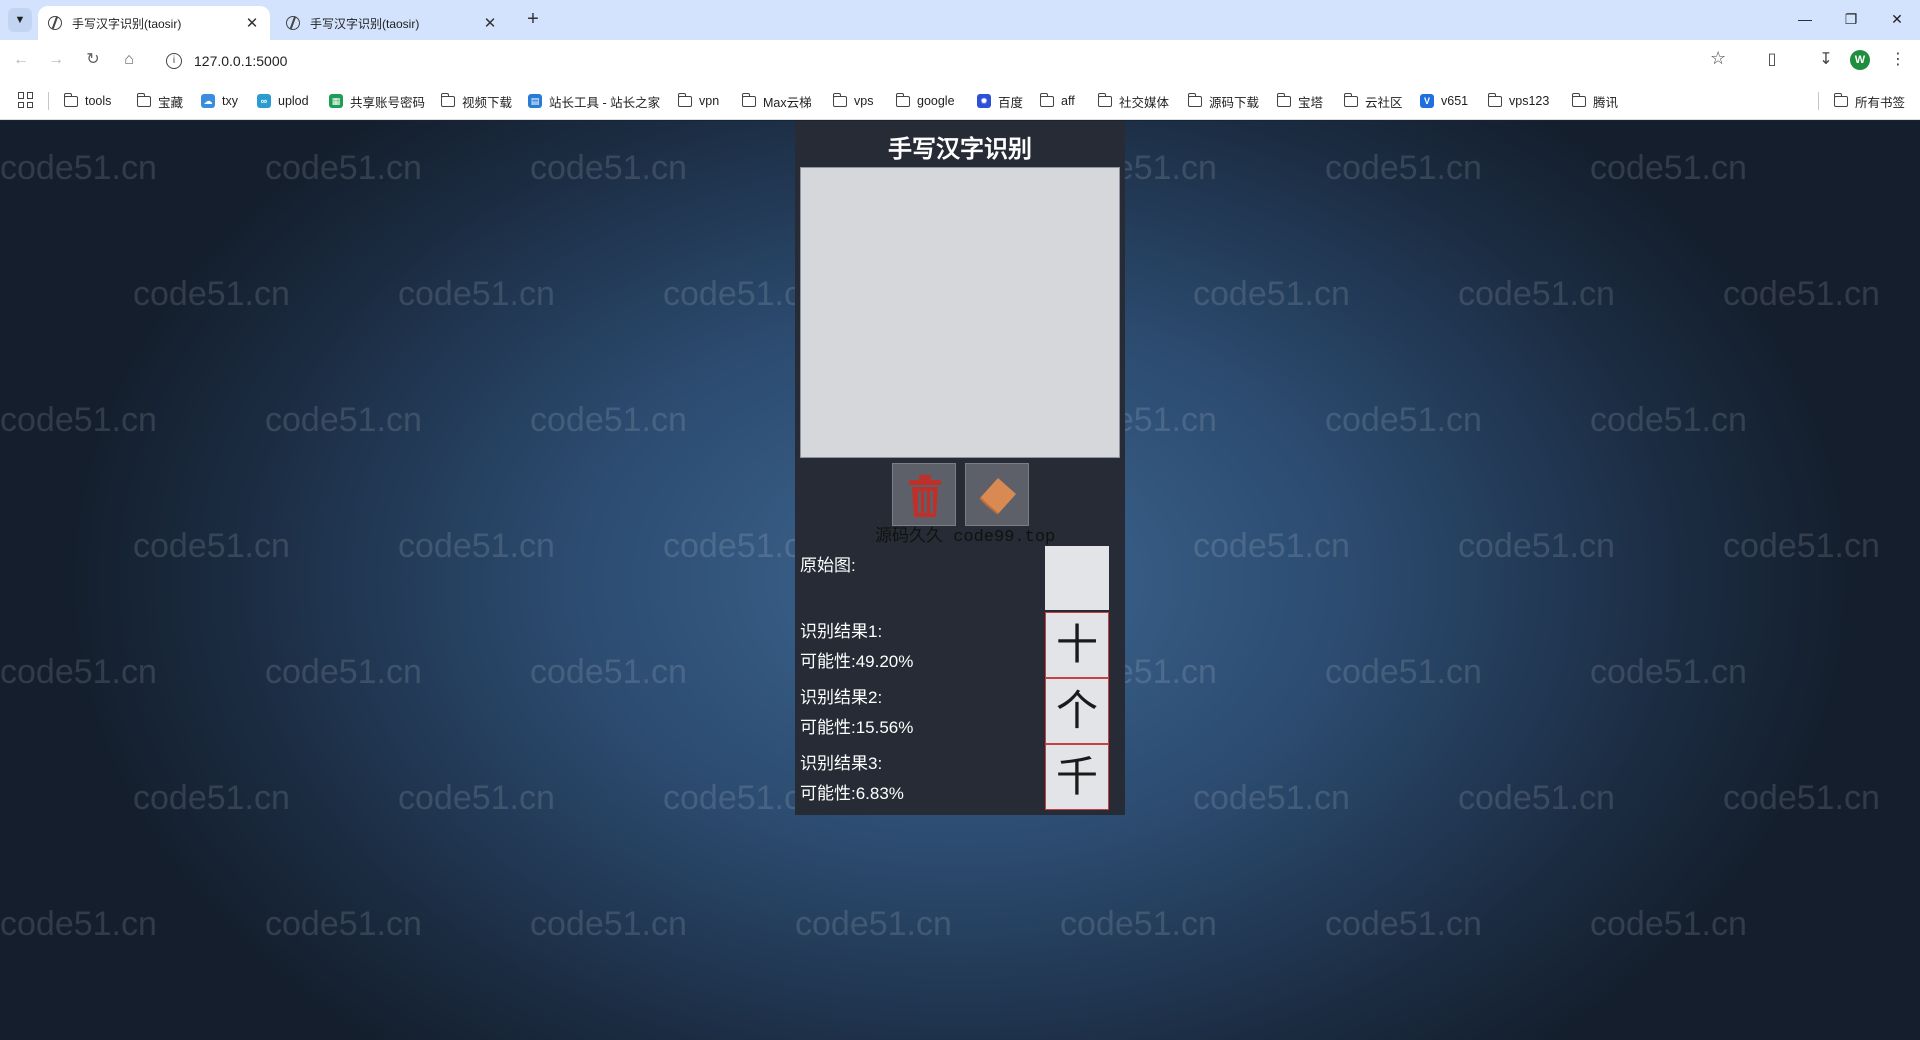  What do you see at coordinates (1860, 60) in the screenshot?
I see `avatar: W` at bounding box center [1860, 60].